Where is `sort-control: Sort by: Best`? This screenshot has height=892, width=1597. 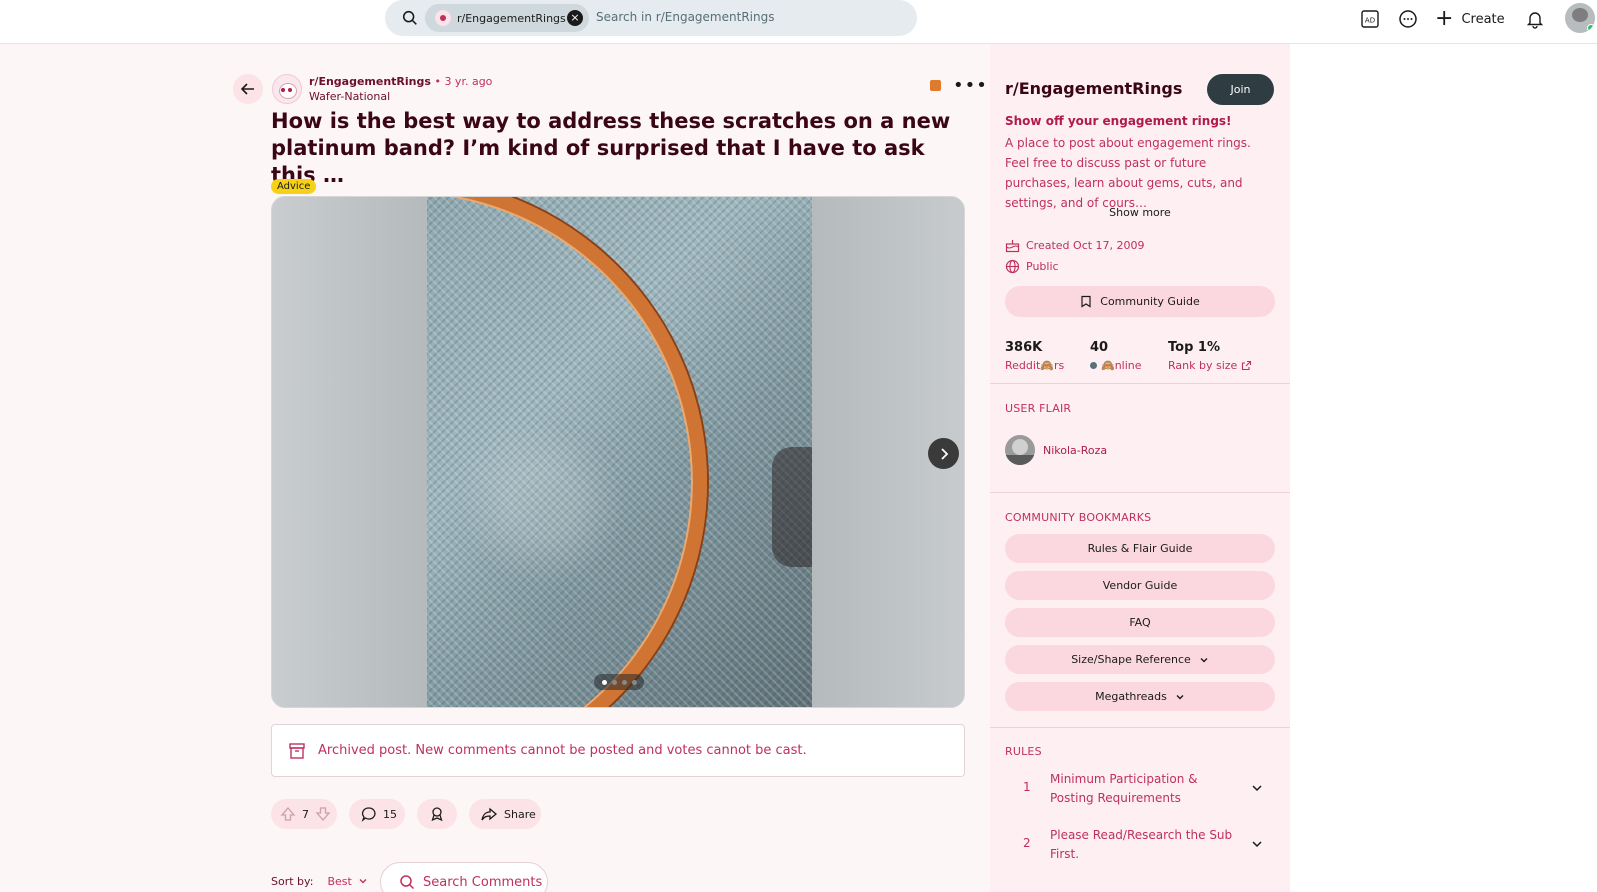
sort-control: Sort by: Best is located at coordinates (319, 879).